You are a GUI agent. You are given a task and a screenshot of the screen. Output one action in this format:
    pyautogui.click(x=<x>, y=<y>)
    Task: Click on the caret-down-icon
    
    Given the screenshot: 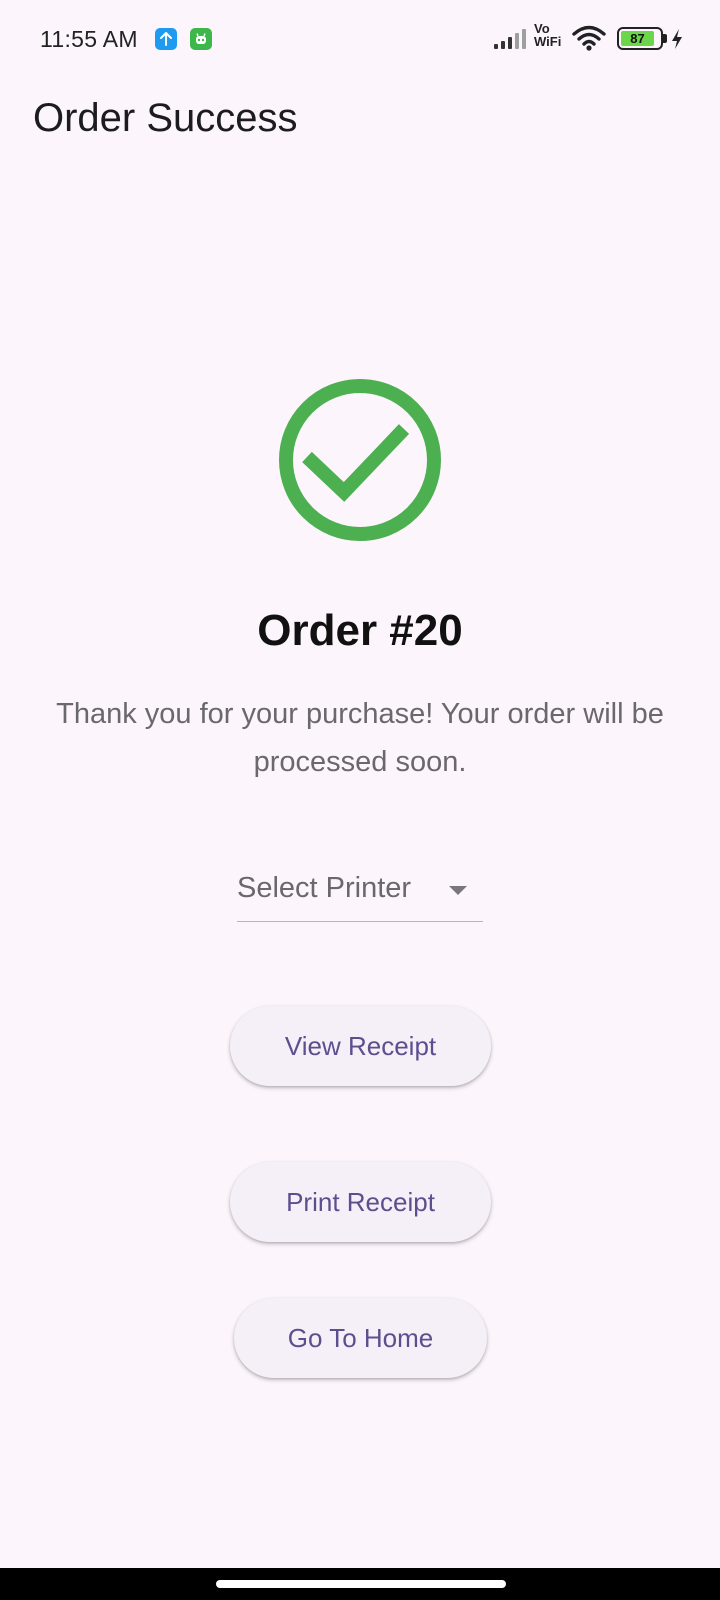 What is the action you would take?
    pyautogui.click(x=458, y=890)
    